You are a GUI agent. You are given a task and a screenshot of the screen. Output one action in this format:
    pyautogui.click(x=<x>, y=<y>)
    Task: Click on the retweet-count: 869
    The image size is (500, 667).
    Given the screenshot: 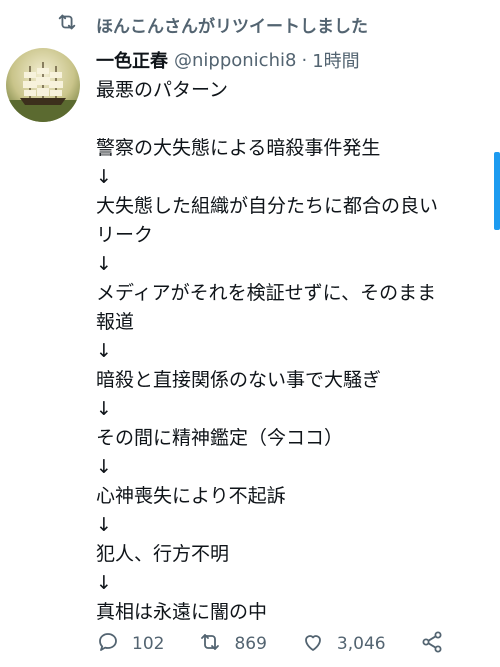 What is the action you would take?
    pyautogui.click(x=250, y=644)
    